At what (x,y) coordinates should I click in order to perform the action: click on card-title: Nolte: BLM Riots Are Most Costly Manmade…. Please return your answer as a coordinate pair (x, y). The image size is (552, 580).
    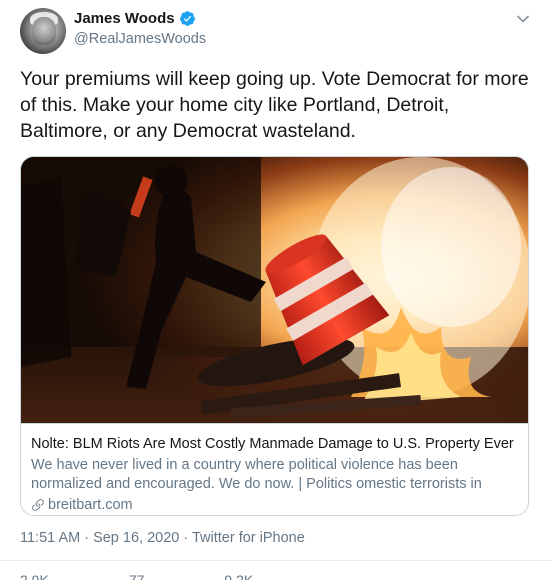
    Looking at the image, I should click on (275, 444).